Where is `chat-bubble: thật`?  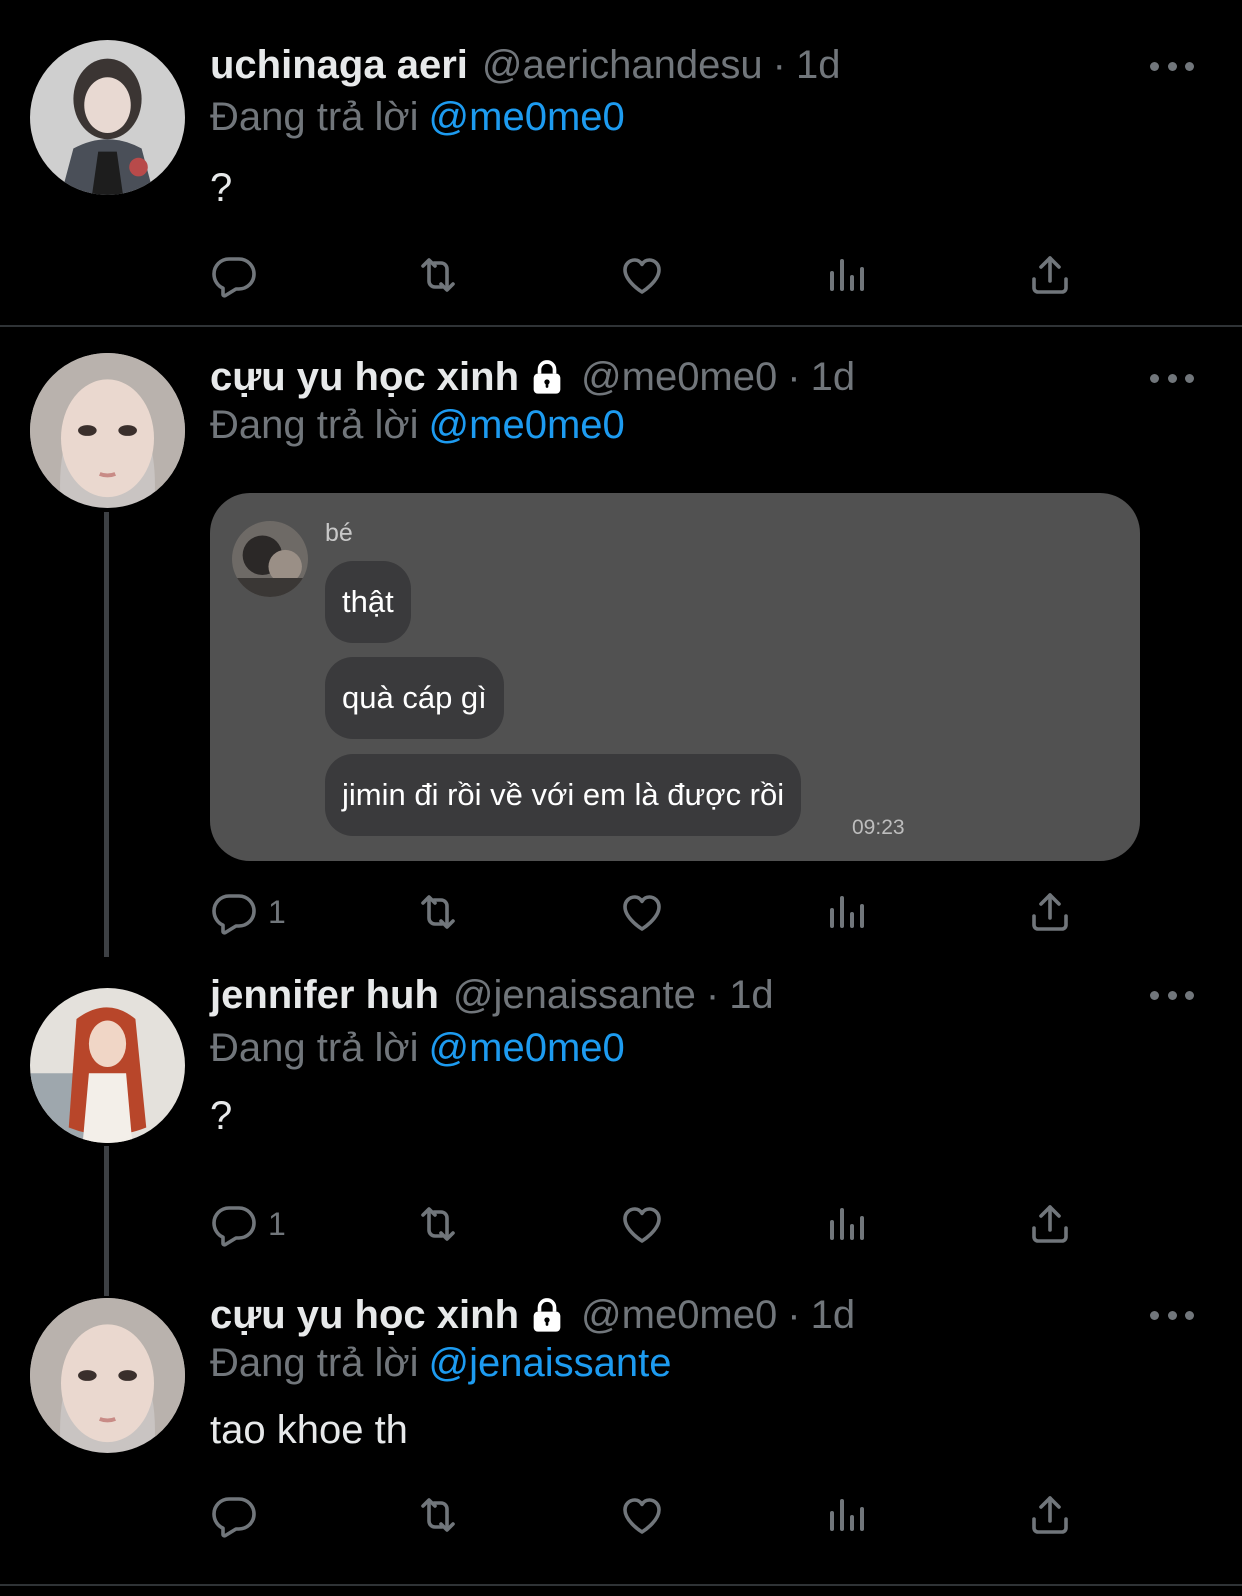
chat-bubble: thật is located at coordinates (368, 602).